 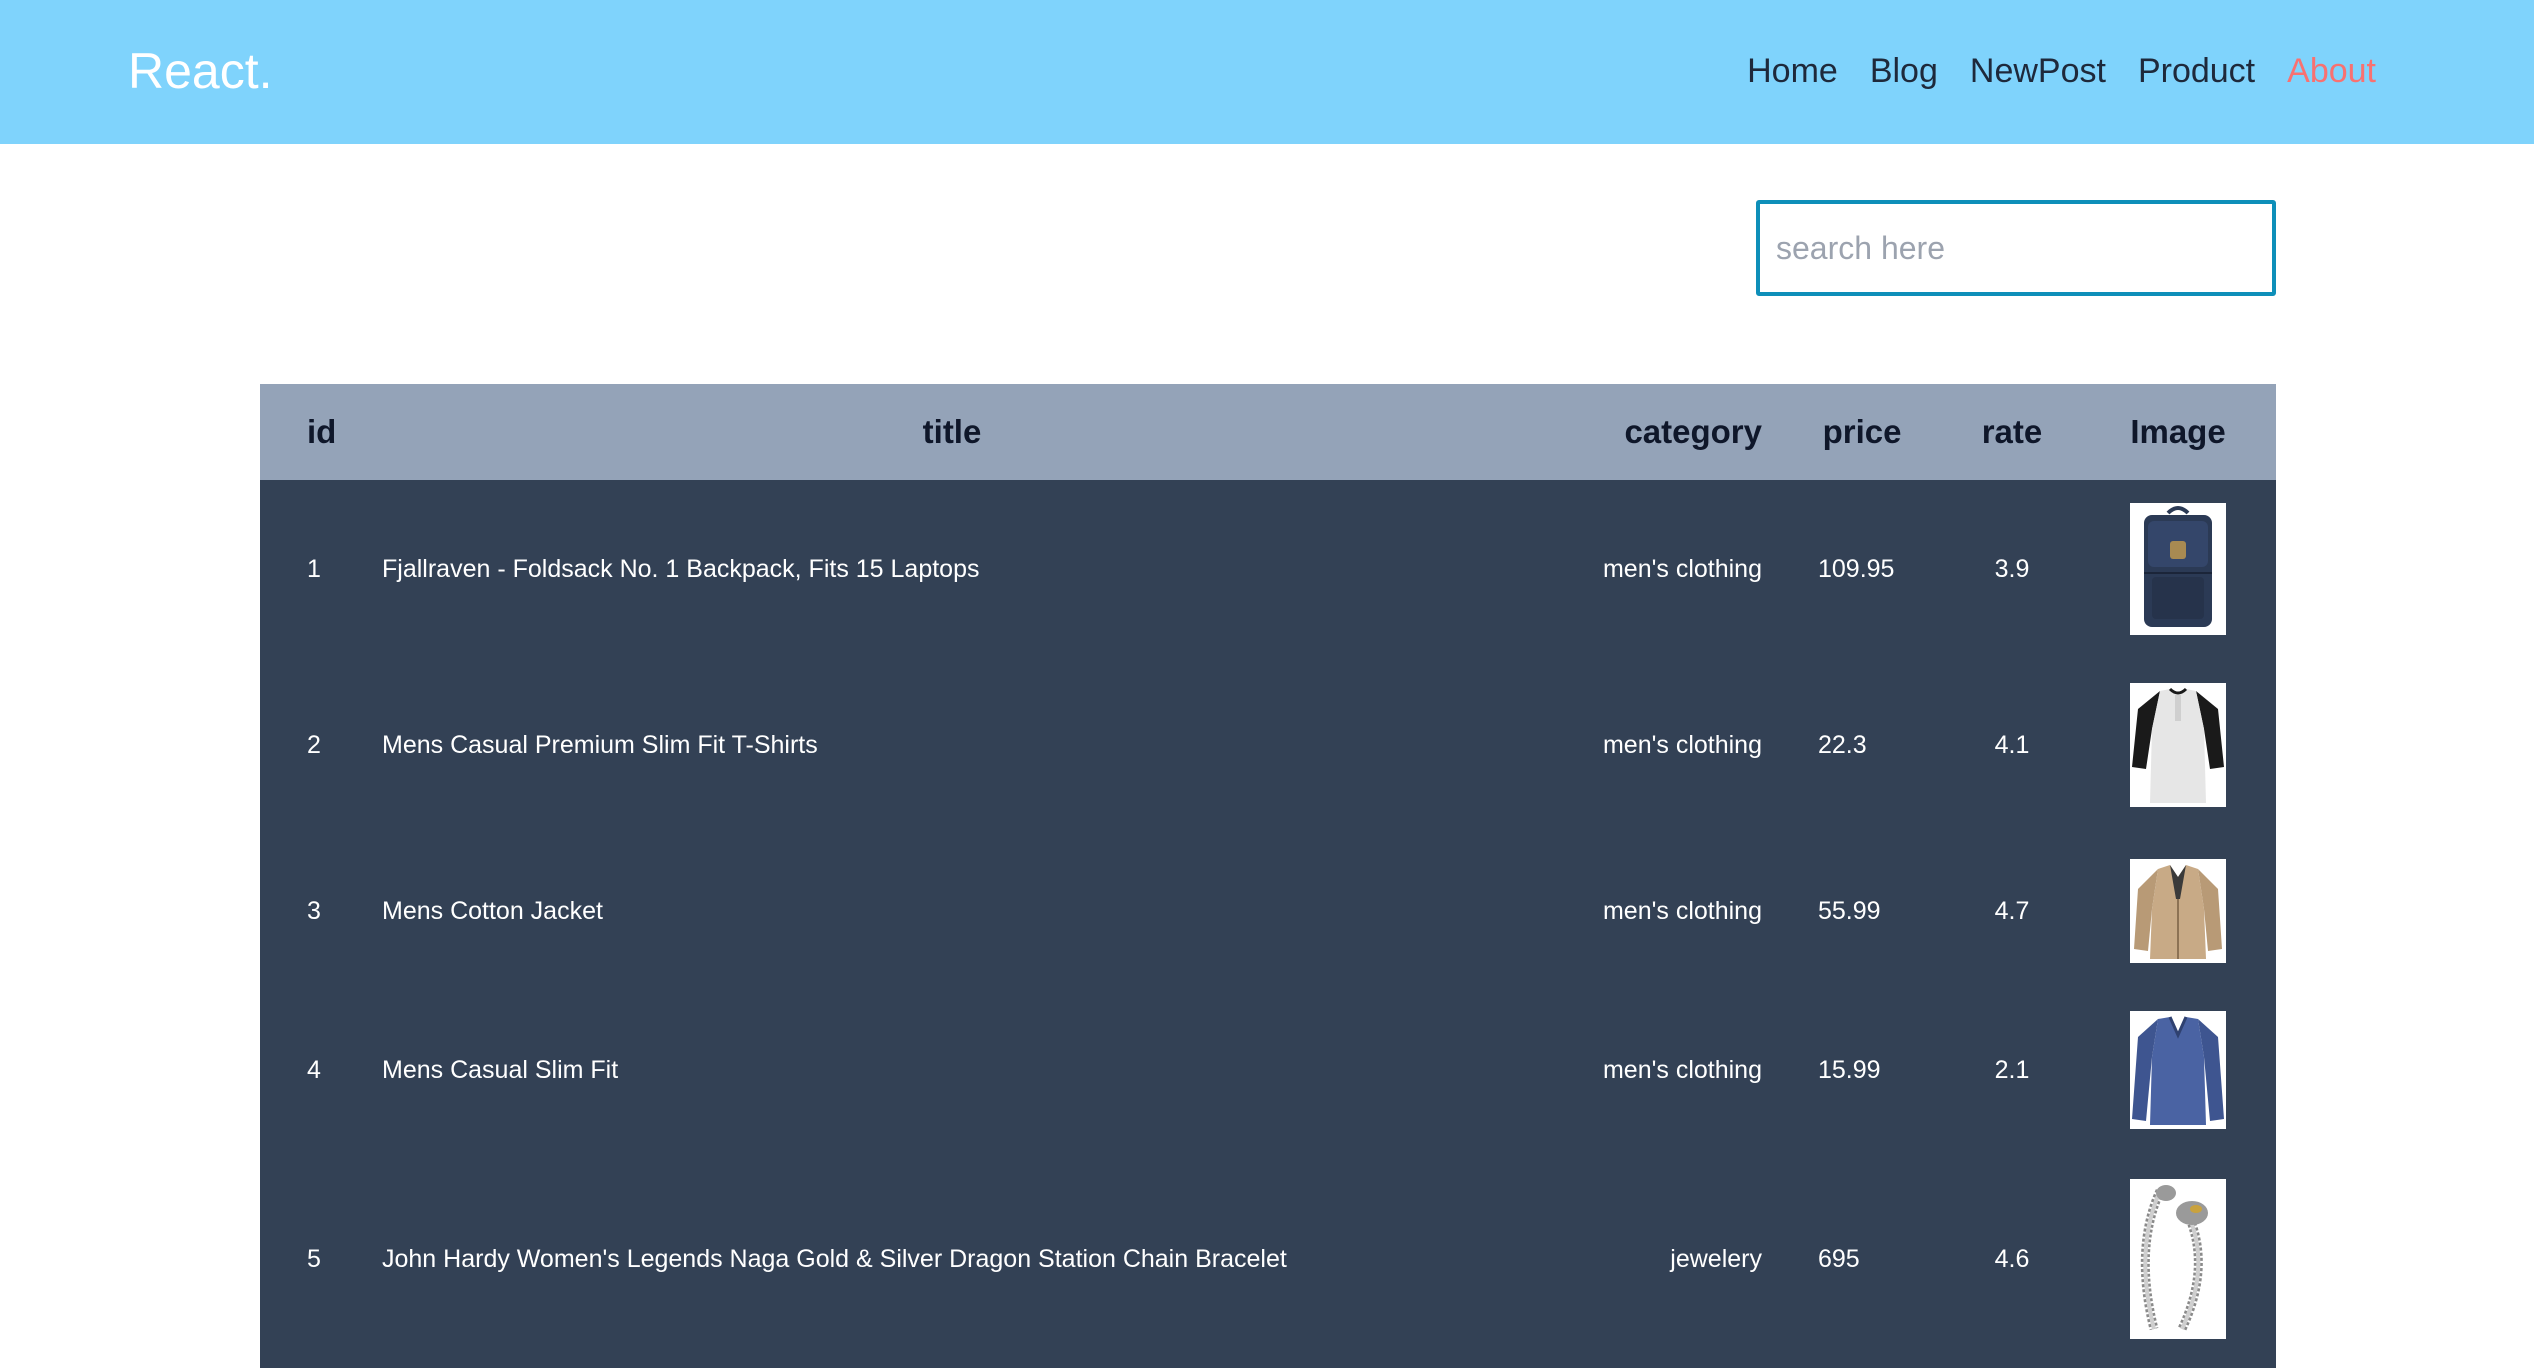 What do you see at coordinates (1716, 1258) in the screenshot?
I see `cell-category: jewelery` at bounding box center [1716, 1258].